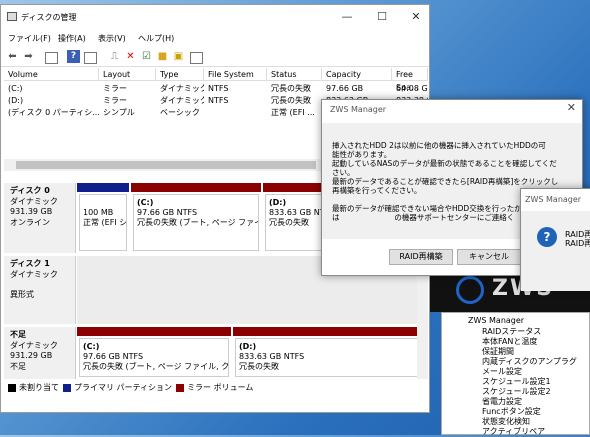 This screenshot has width=590, height=437. What do you see at coordinates (18, 334) in the screenshot?
I see `disk-name: 不足` at bounding box center [18, 334].